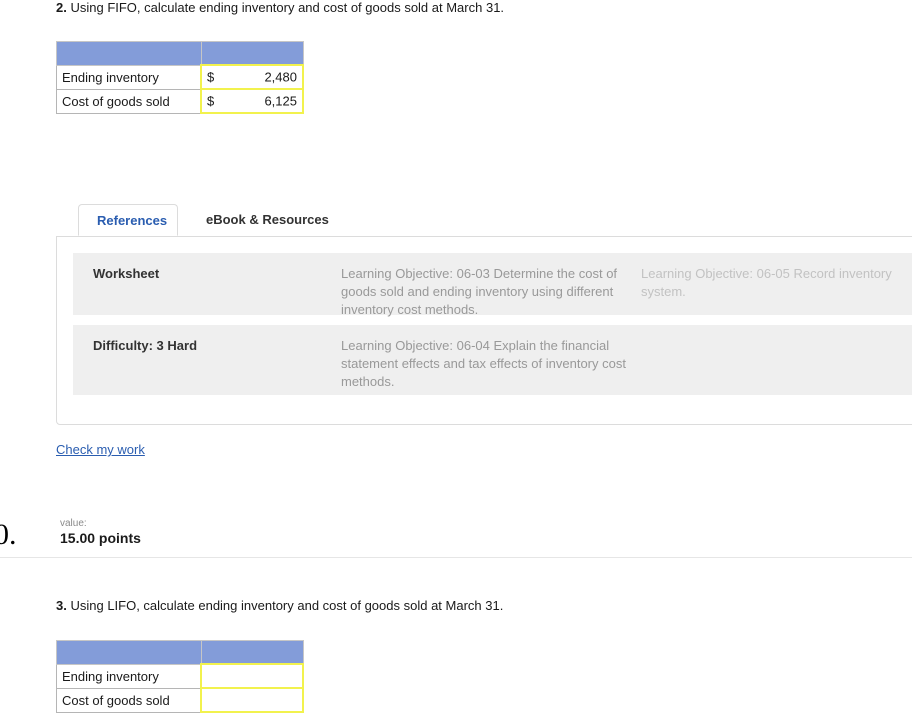 Image resolution: width=912 pixels, height=713 pixels. I want to click on question-header: 0. value: 15.00 points, so click(456, 538).